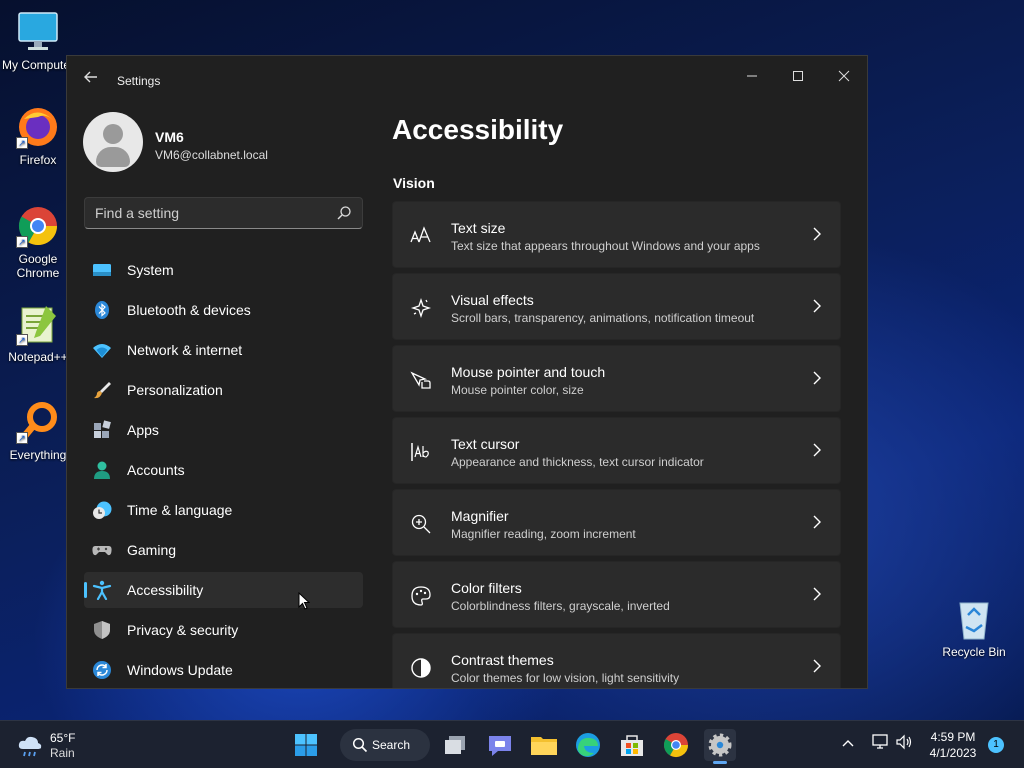 The width and height of the screenshot is (1024, 768). Describe the element at coordinates (528, 372) in the screenshot. I see `card-title: Mouse pointer and touch` at that location.